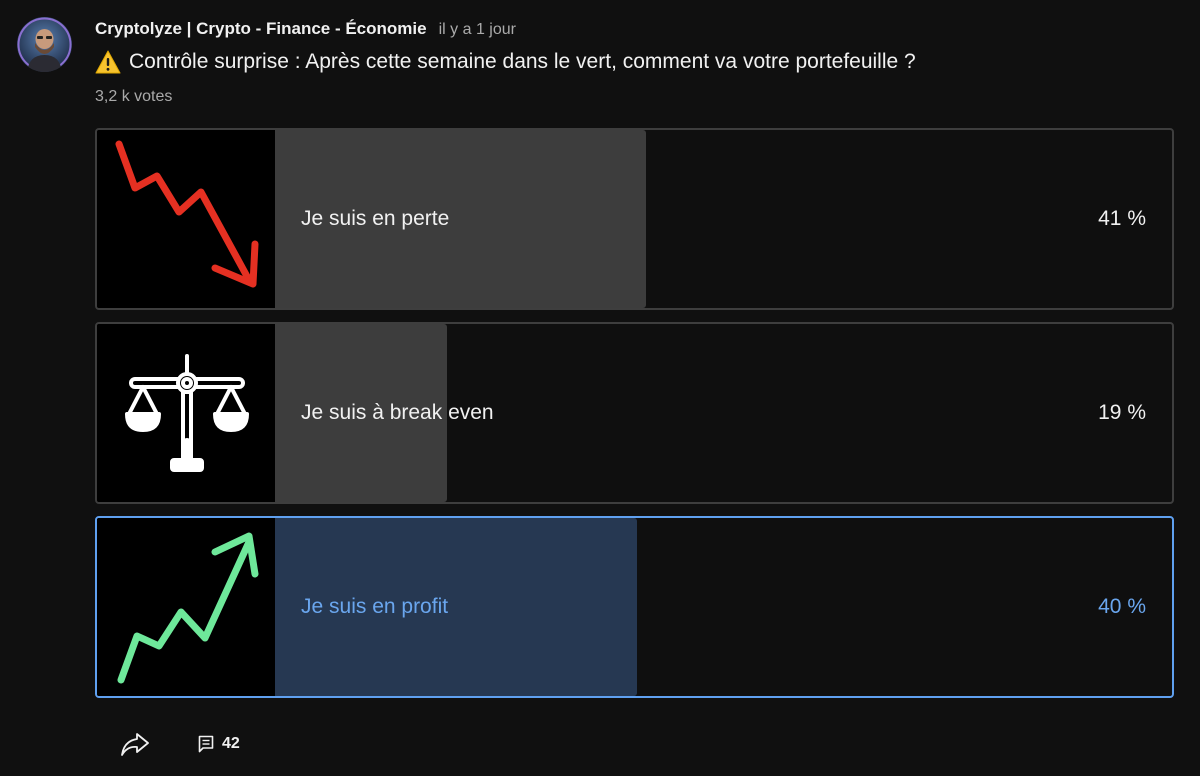  Describe the element at coordinates (1122, 412) in the screenshot. I see `option-percent: 19 %` at that location.